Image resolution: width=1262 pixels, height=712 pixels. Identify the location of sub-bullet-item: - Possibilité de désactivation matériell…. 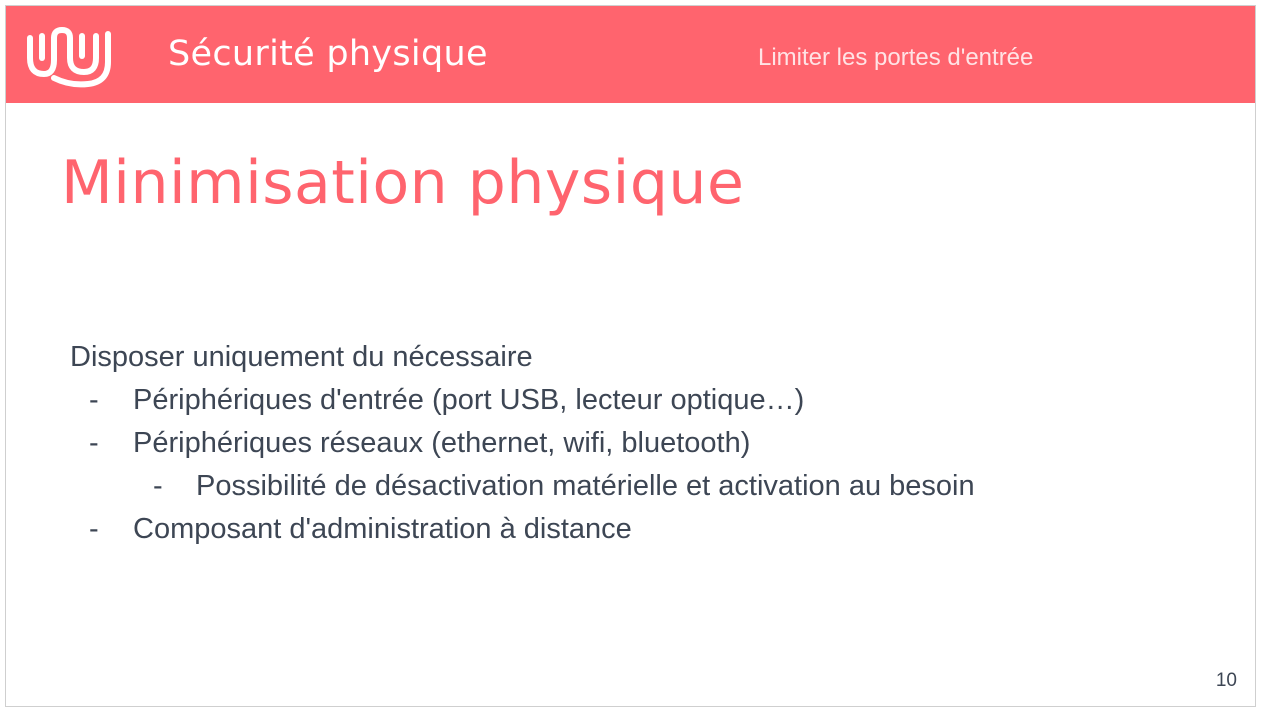
(522, 486).